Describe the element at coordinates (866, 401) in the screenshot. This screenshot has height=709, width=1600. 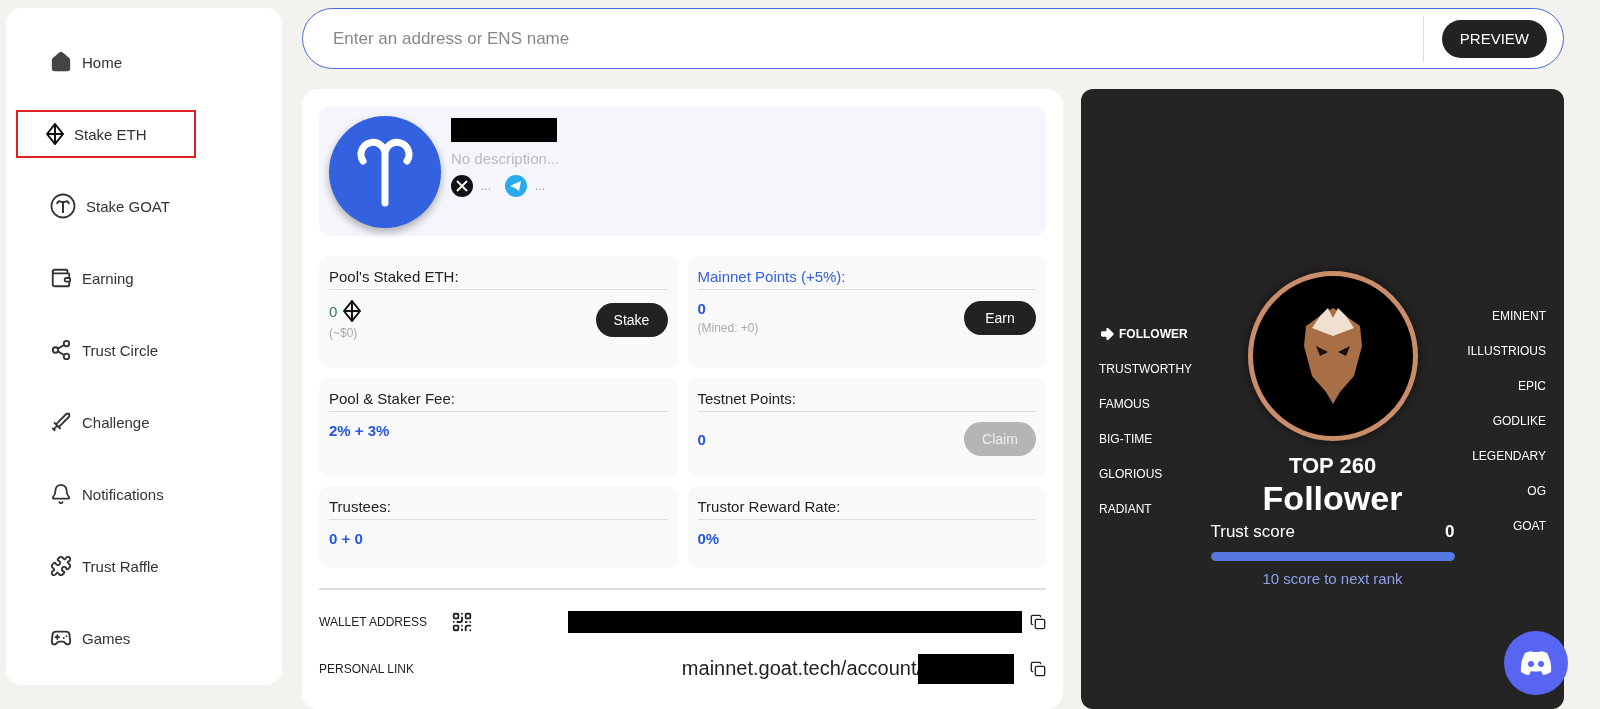
I see `stat-label: Testnet Points:` at that location.